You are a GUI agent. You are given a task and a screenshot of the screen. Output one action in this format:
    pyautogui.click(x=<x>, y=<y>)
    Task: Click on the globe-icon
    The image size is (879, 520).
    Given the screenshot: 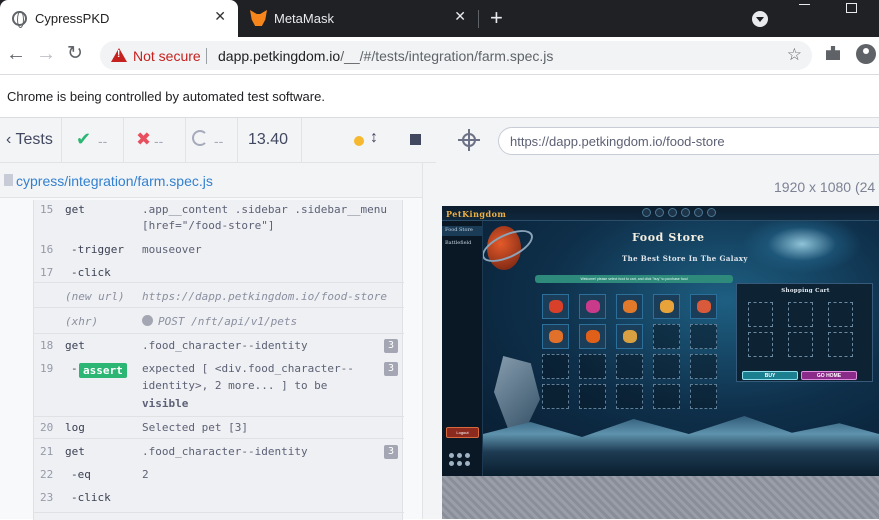 What is the action you would take?
    pyautogui.click(x=19, y=19)
    